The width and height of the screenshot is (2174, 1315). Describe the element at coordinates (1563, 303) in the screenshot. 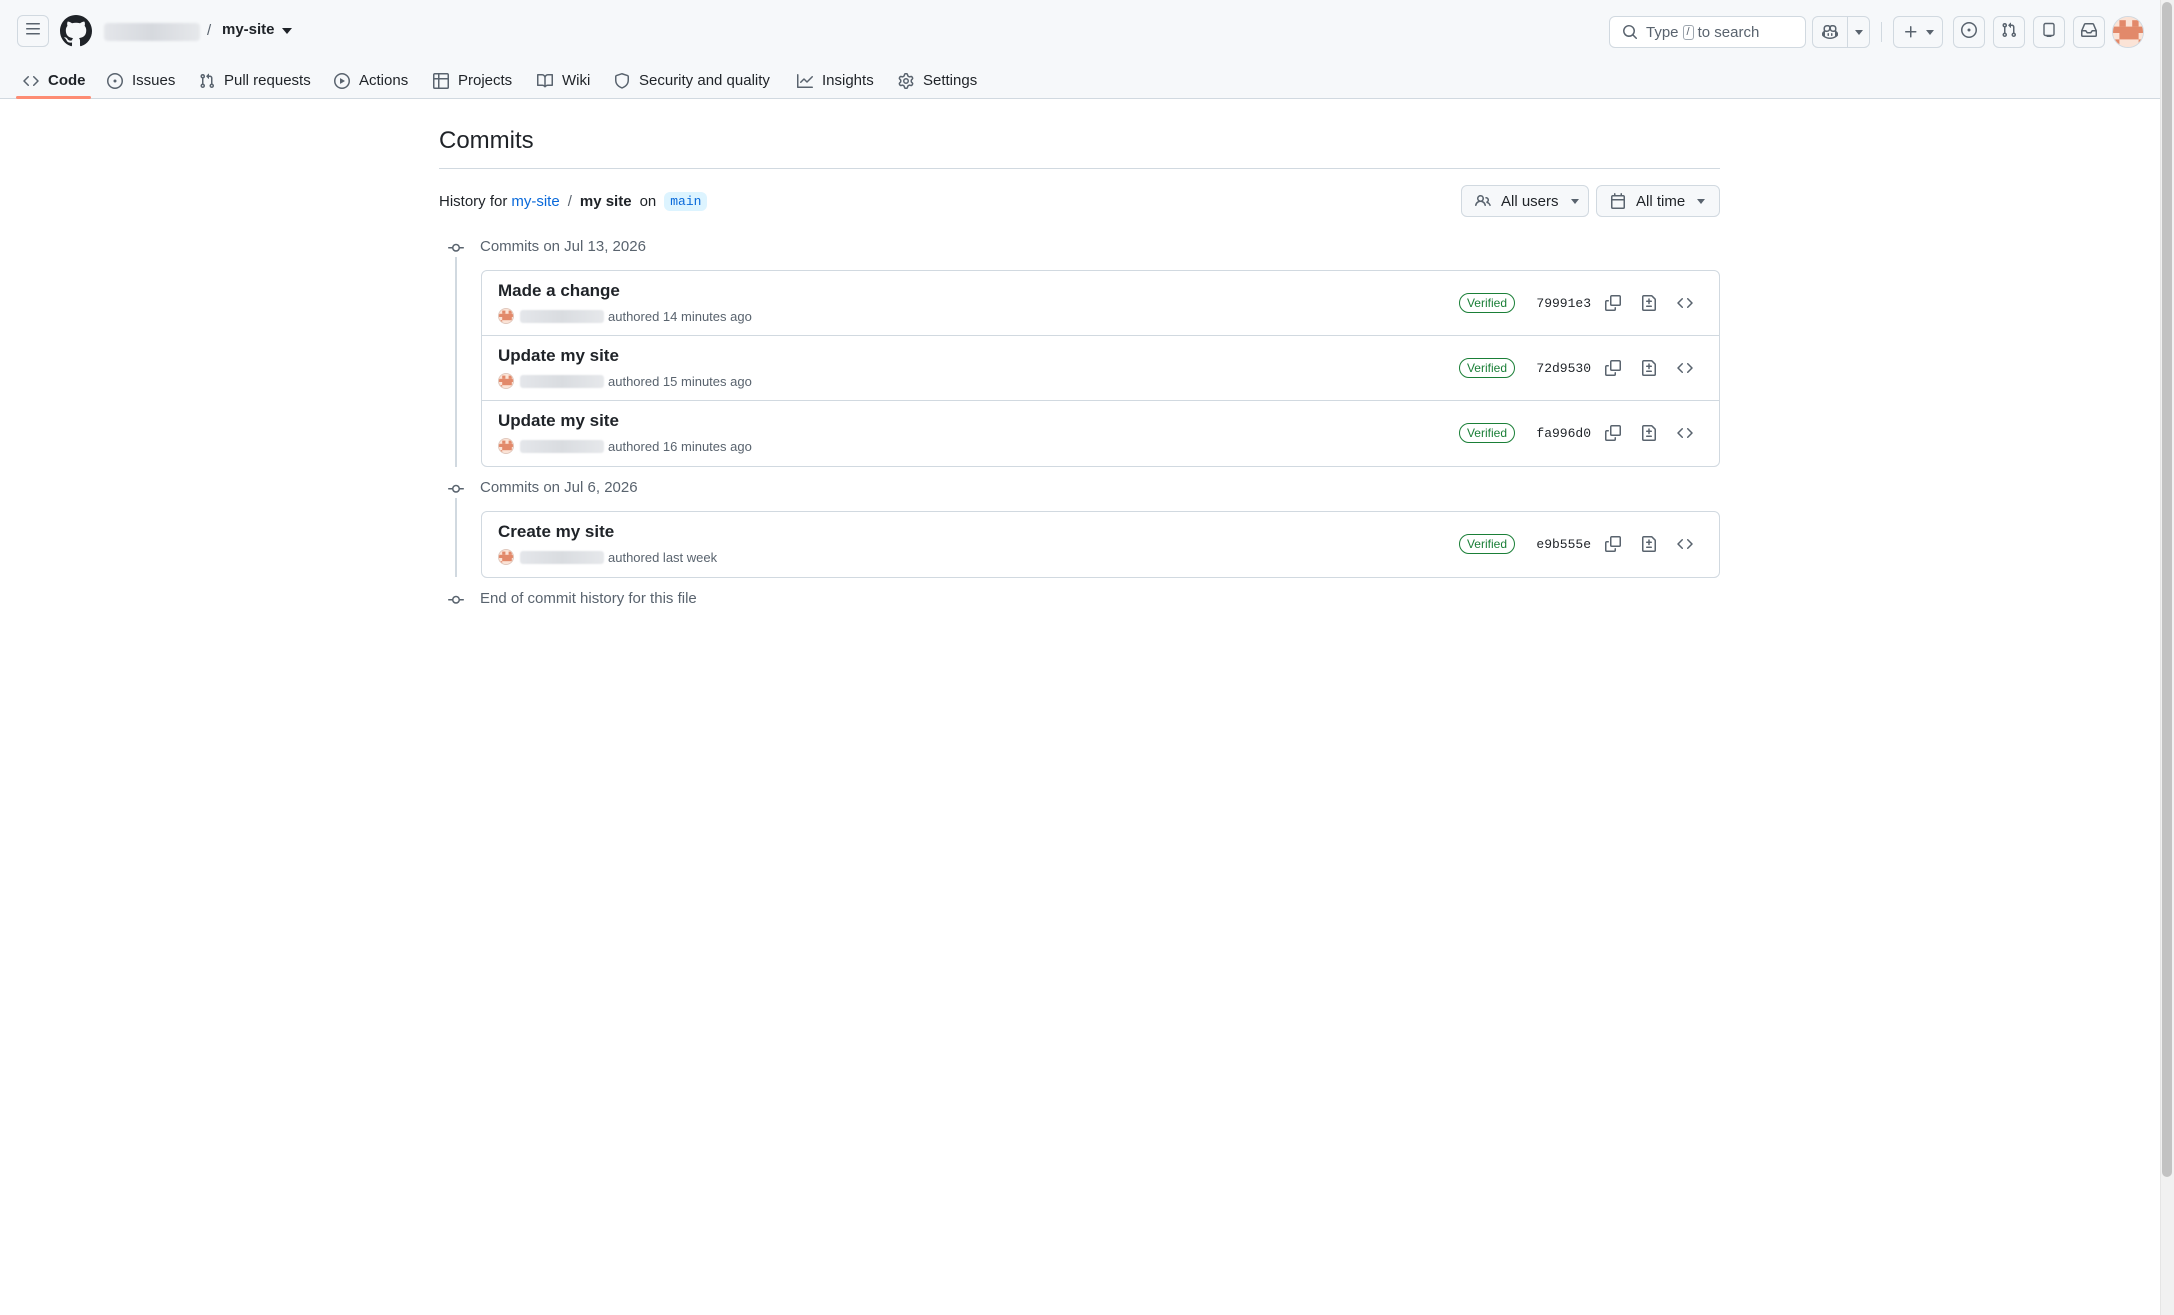

I see `commit-sha-link: 79991e3` at that location.